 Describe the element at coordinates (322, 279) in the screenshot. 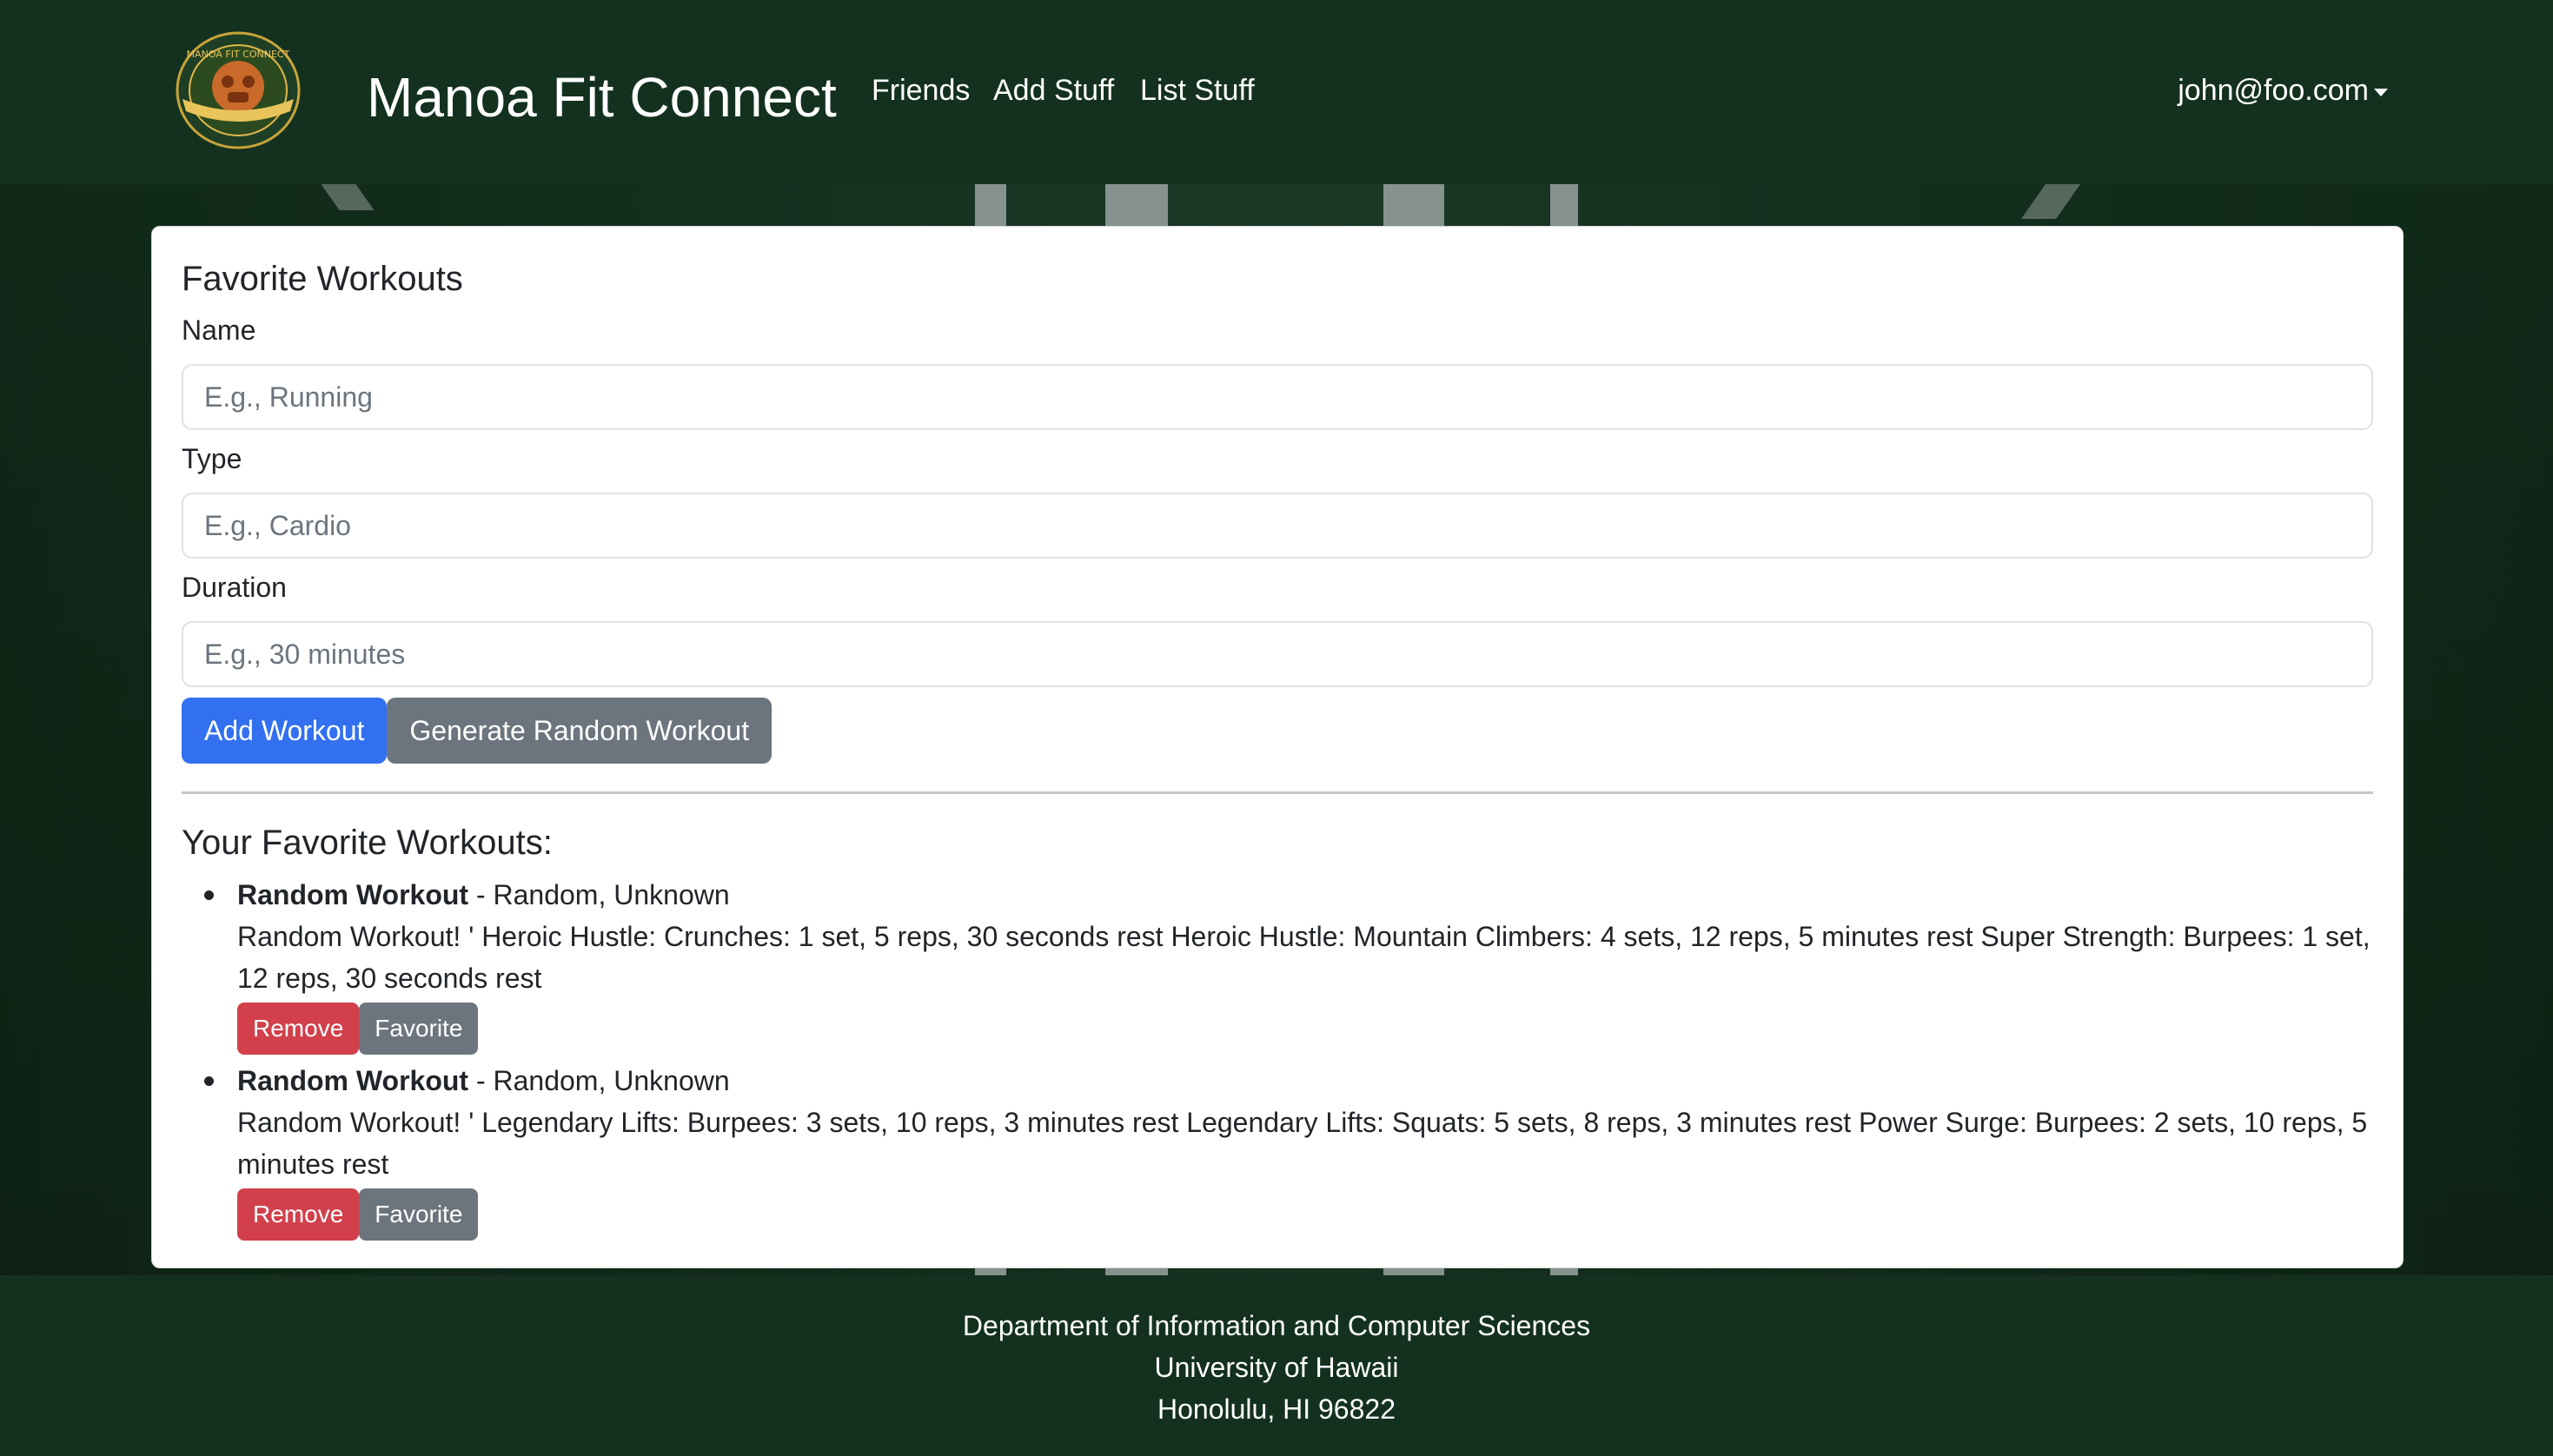

I see `form-heading: Favorite Workouts` at that location.